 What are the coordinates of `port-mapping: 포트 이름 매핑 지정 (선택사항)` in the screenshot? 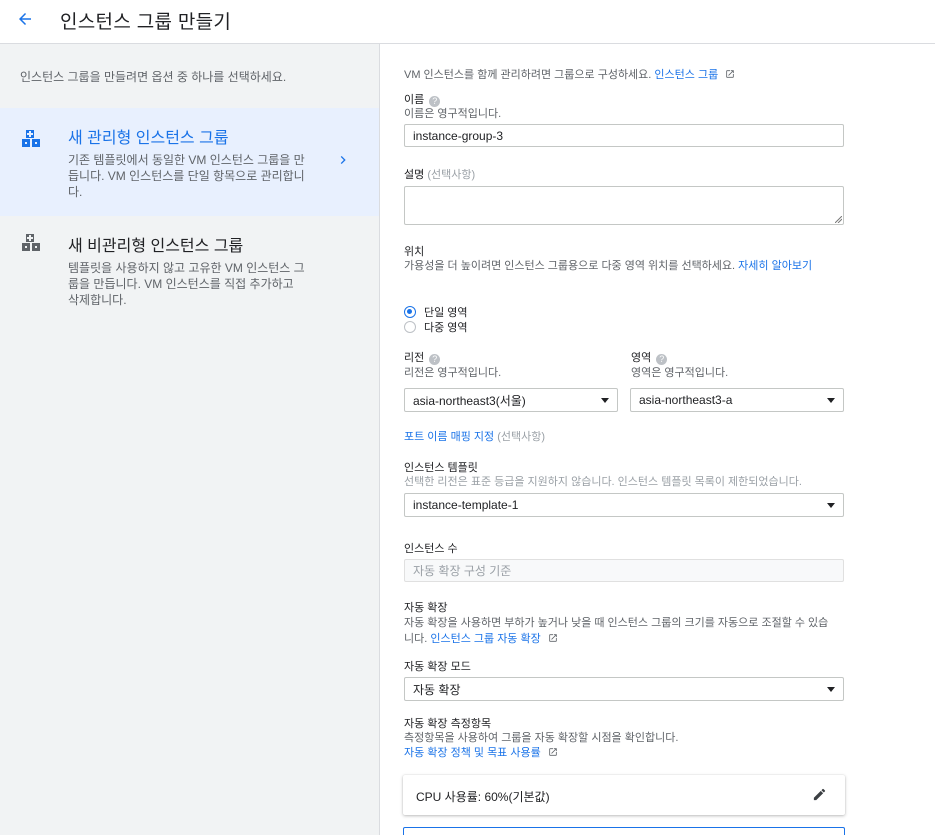 It's located at (474, 436).